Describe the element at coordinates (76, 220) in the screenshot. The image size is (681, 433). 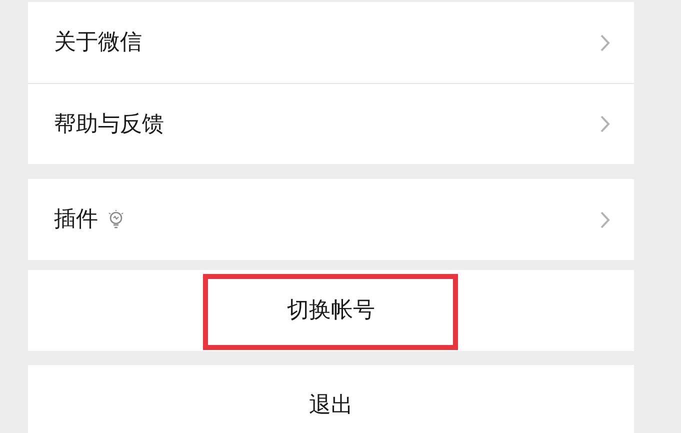
I see `row-label: 插件` at that location.